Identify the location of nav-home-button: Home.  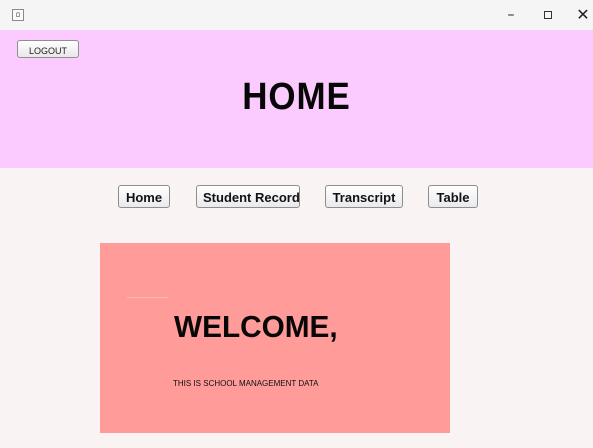
(144, 196).